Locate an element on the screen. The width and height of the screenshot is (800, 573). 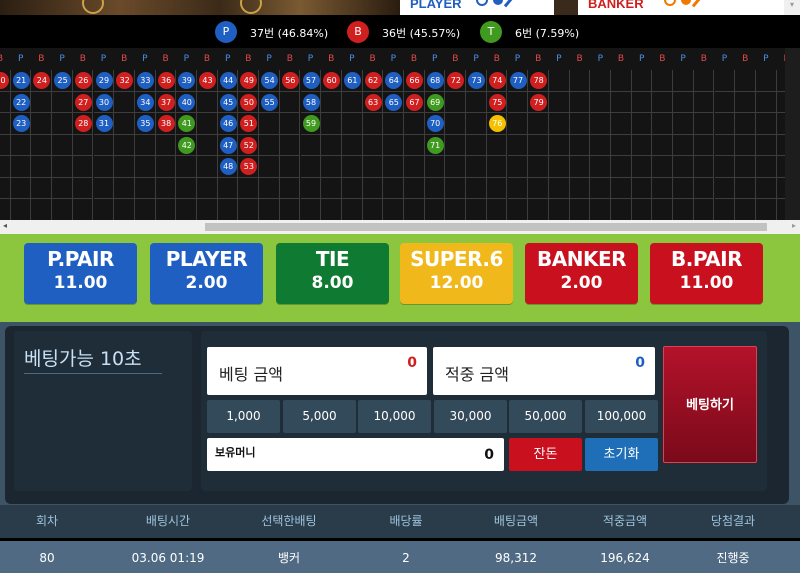
change-button: 잔돈 is located at coordinates (545, 454).